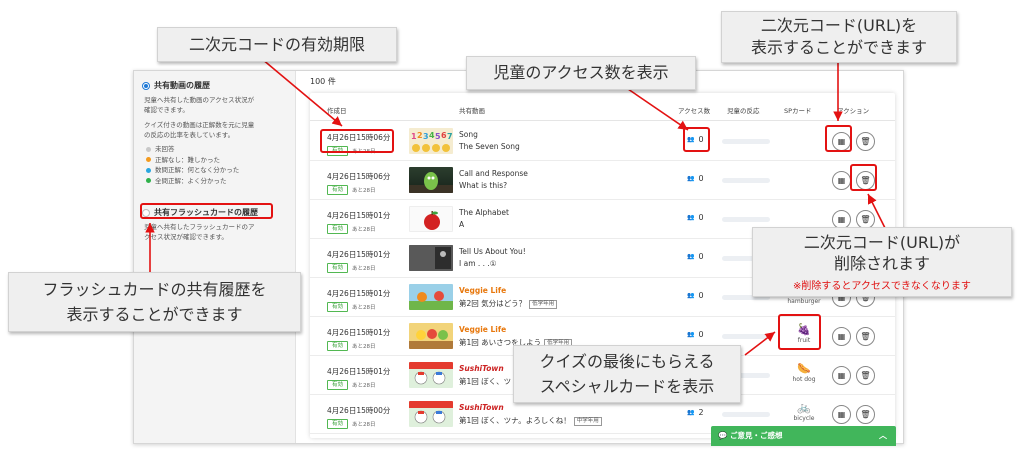 Image resolution: width=1024 pixels, height=476 pixels. Describe the element at coordinates (627, 386) in the screenshot. I see `callout-text: スペシャルカードを表示` at that location.